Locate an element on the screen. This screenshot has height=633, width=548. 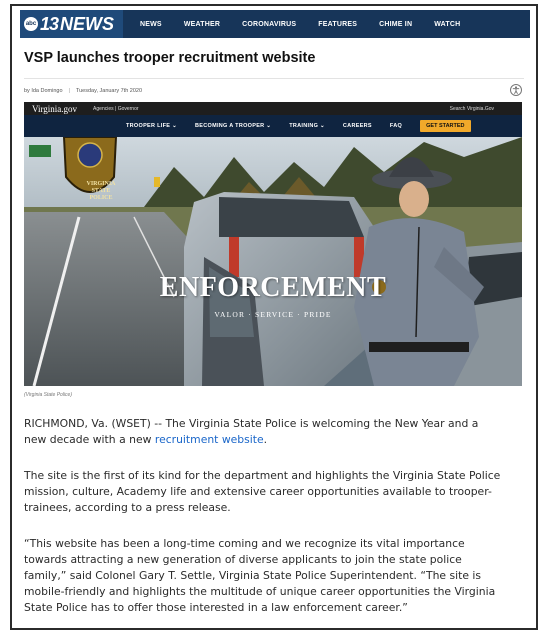
paragraph-1-end: . is located at coordinates (265, 439).